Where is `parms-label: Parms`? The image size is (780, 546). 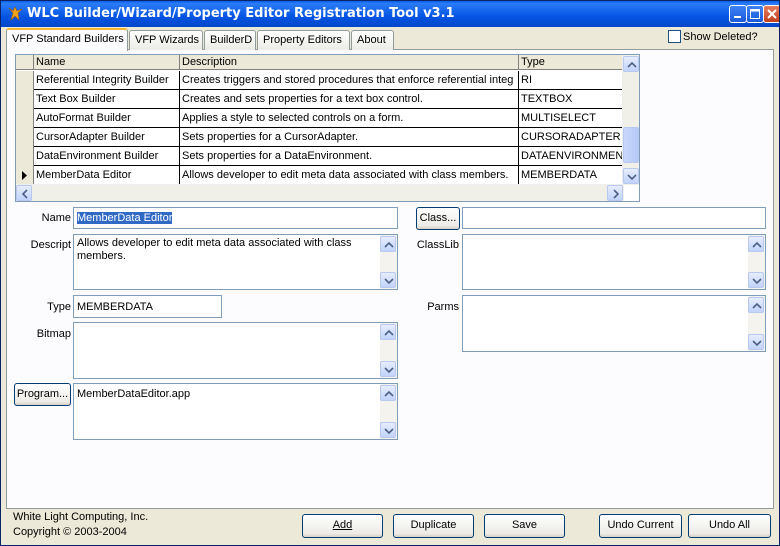 parms-label: Parms is located at coordinates (443, 307).